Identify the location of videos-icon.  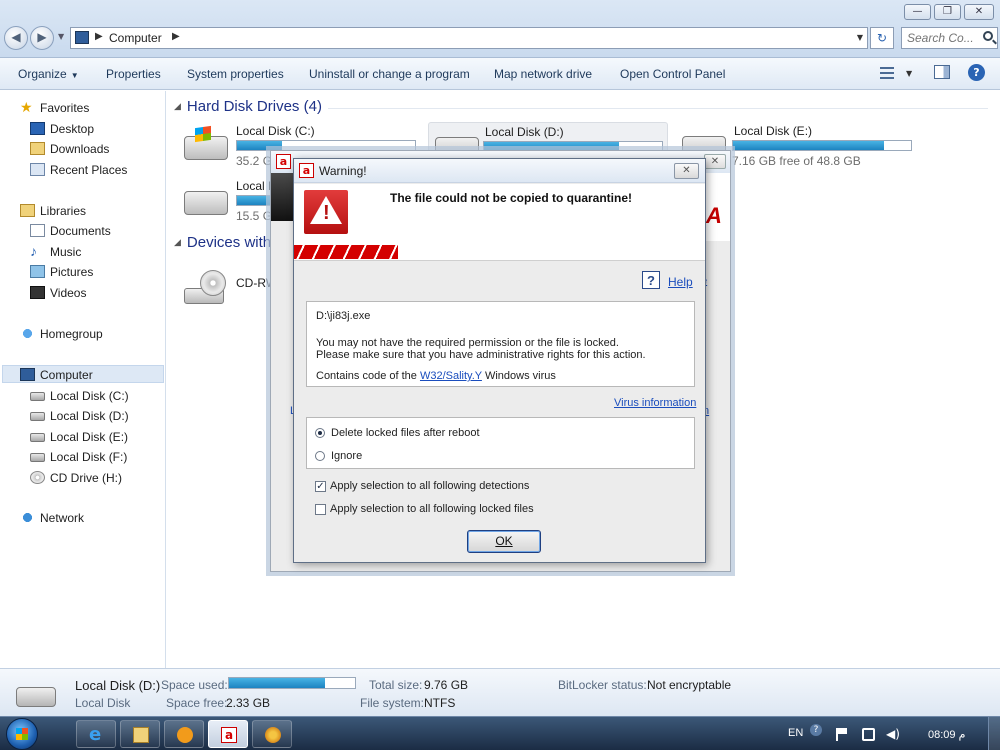
(37, 292).